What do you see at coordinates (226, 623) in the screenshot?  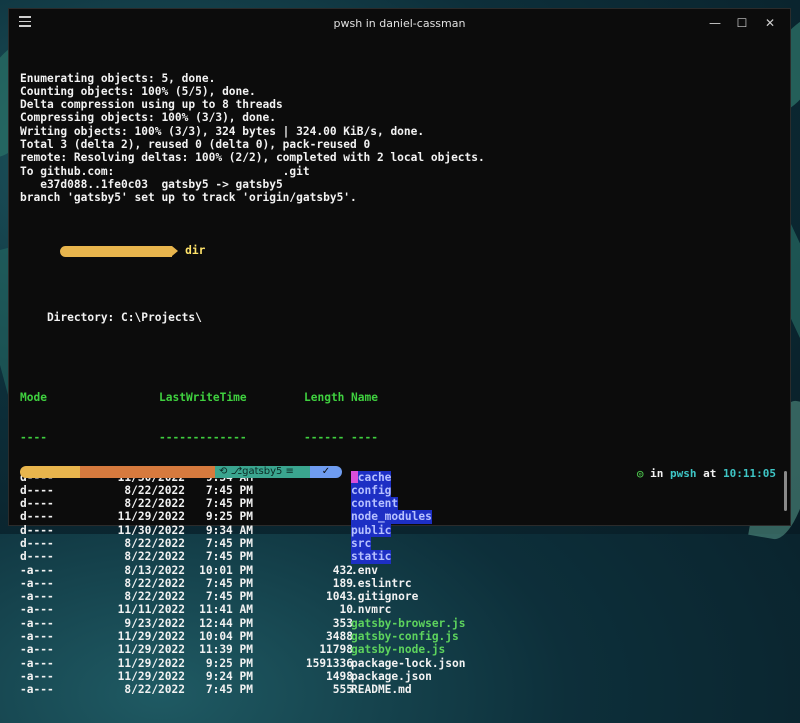 I see `row-time: 12:44 PM` at bounding box center [226, 623].